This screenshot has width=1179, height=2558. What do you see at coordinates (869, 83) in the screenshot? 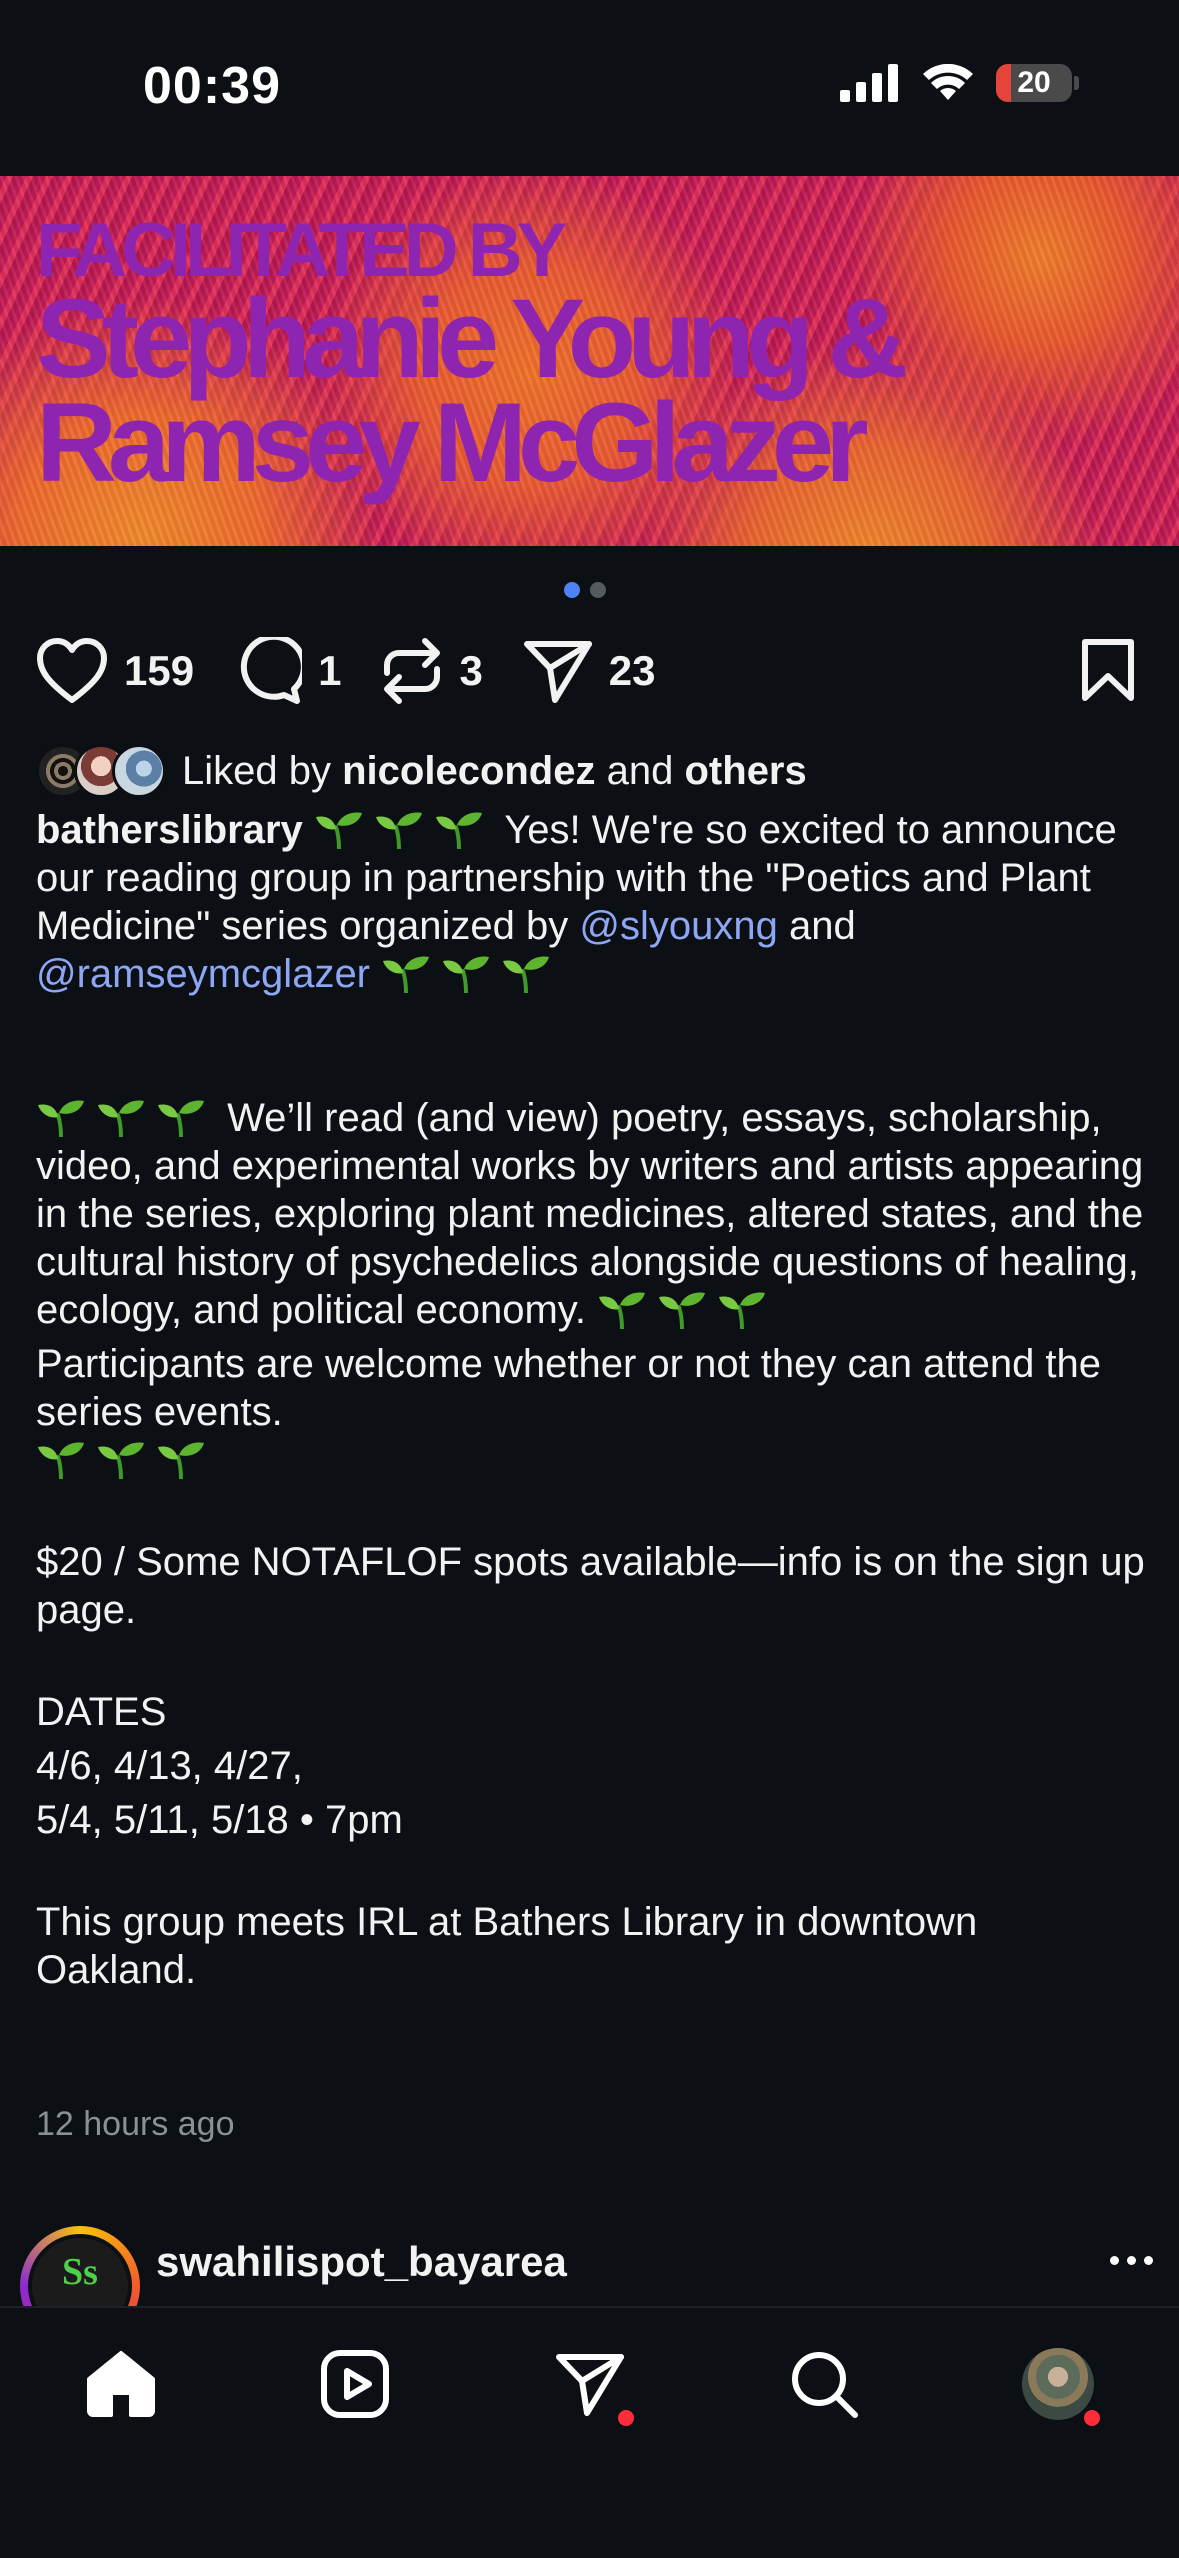
I see `cellular-signal-icon` at bounding box center [869, 83].